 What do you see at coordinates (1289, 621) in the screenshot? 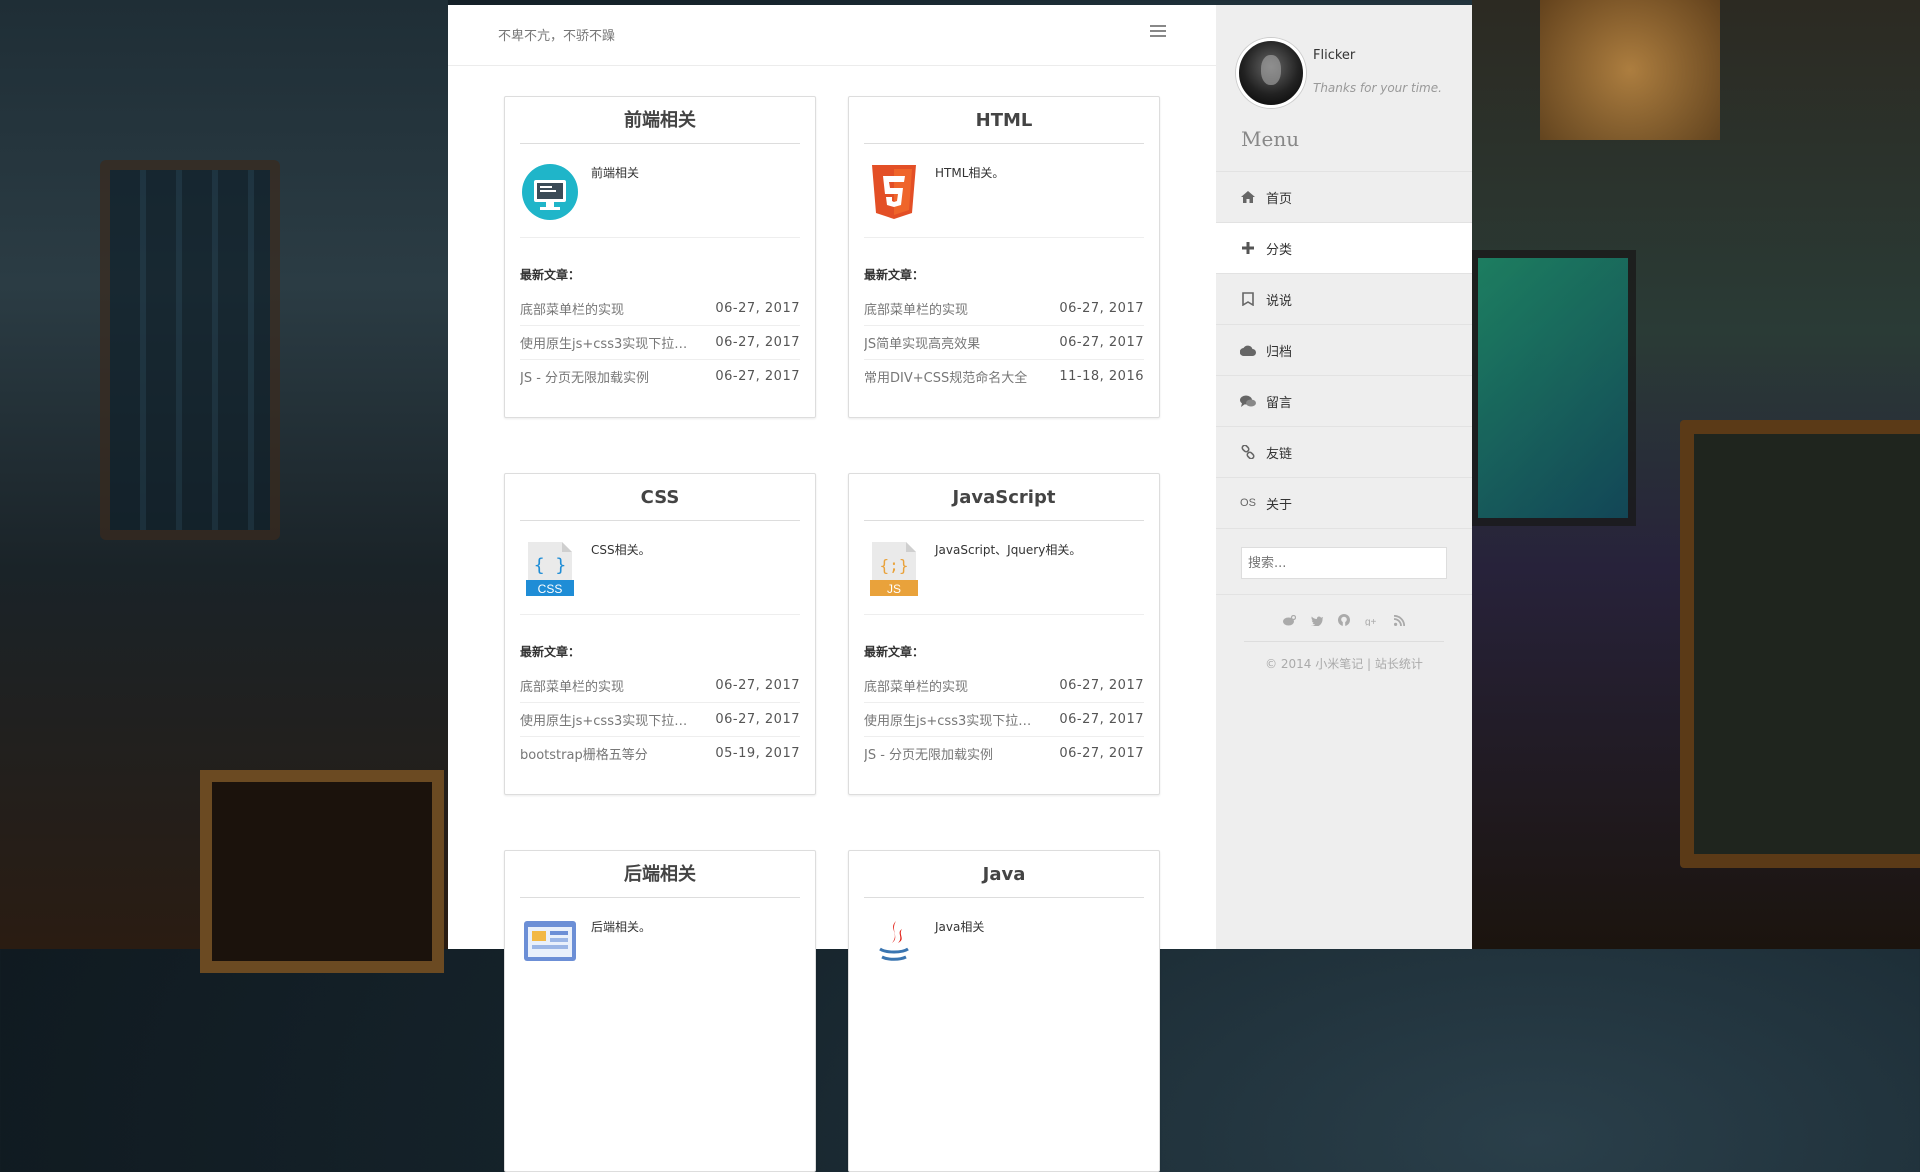
I see `weibo-icon` at bounding box center [1289, 621].